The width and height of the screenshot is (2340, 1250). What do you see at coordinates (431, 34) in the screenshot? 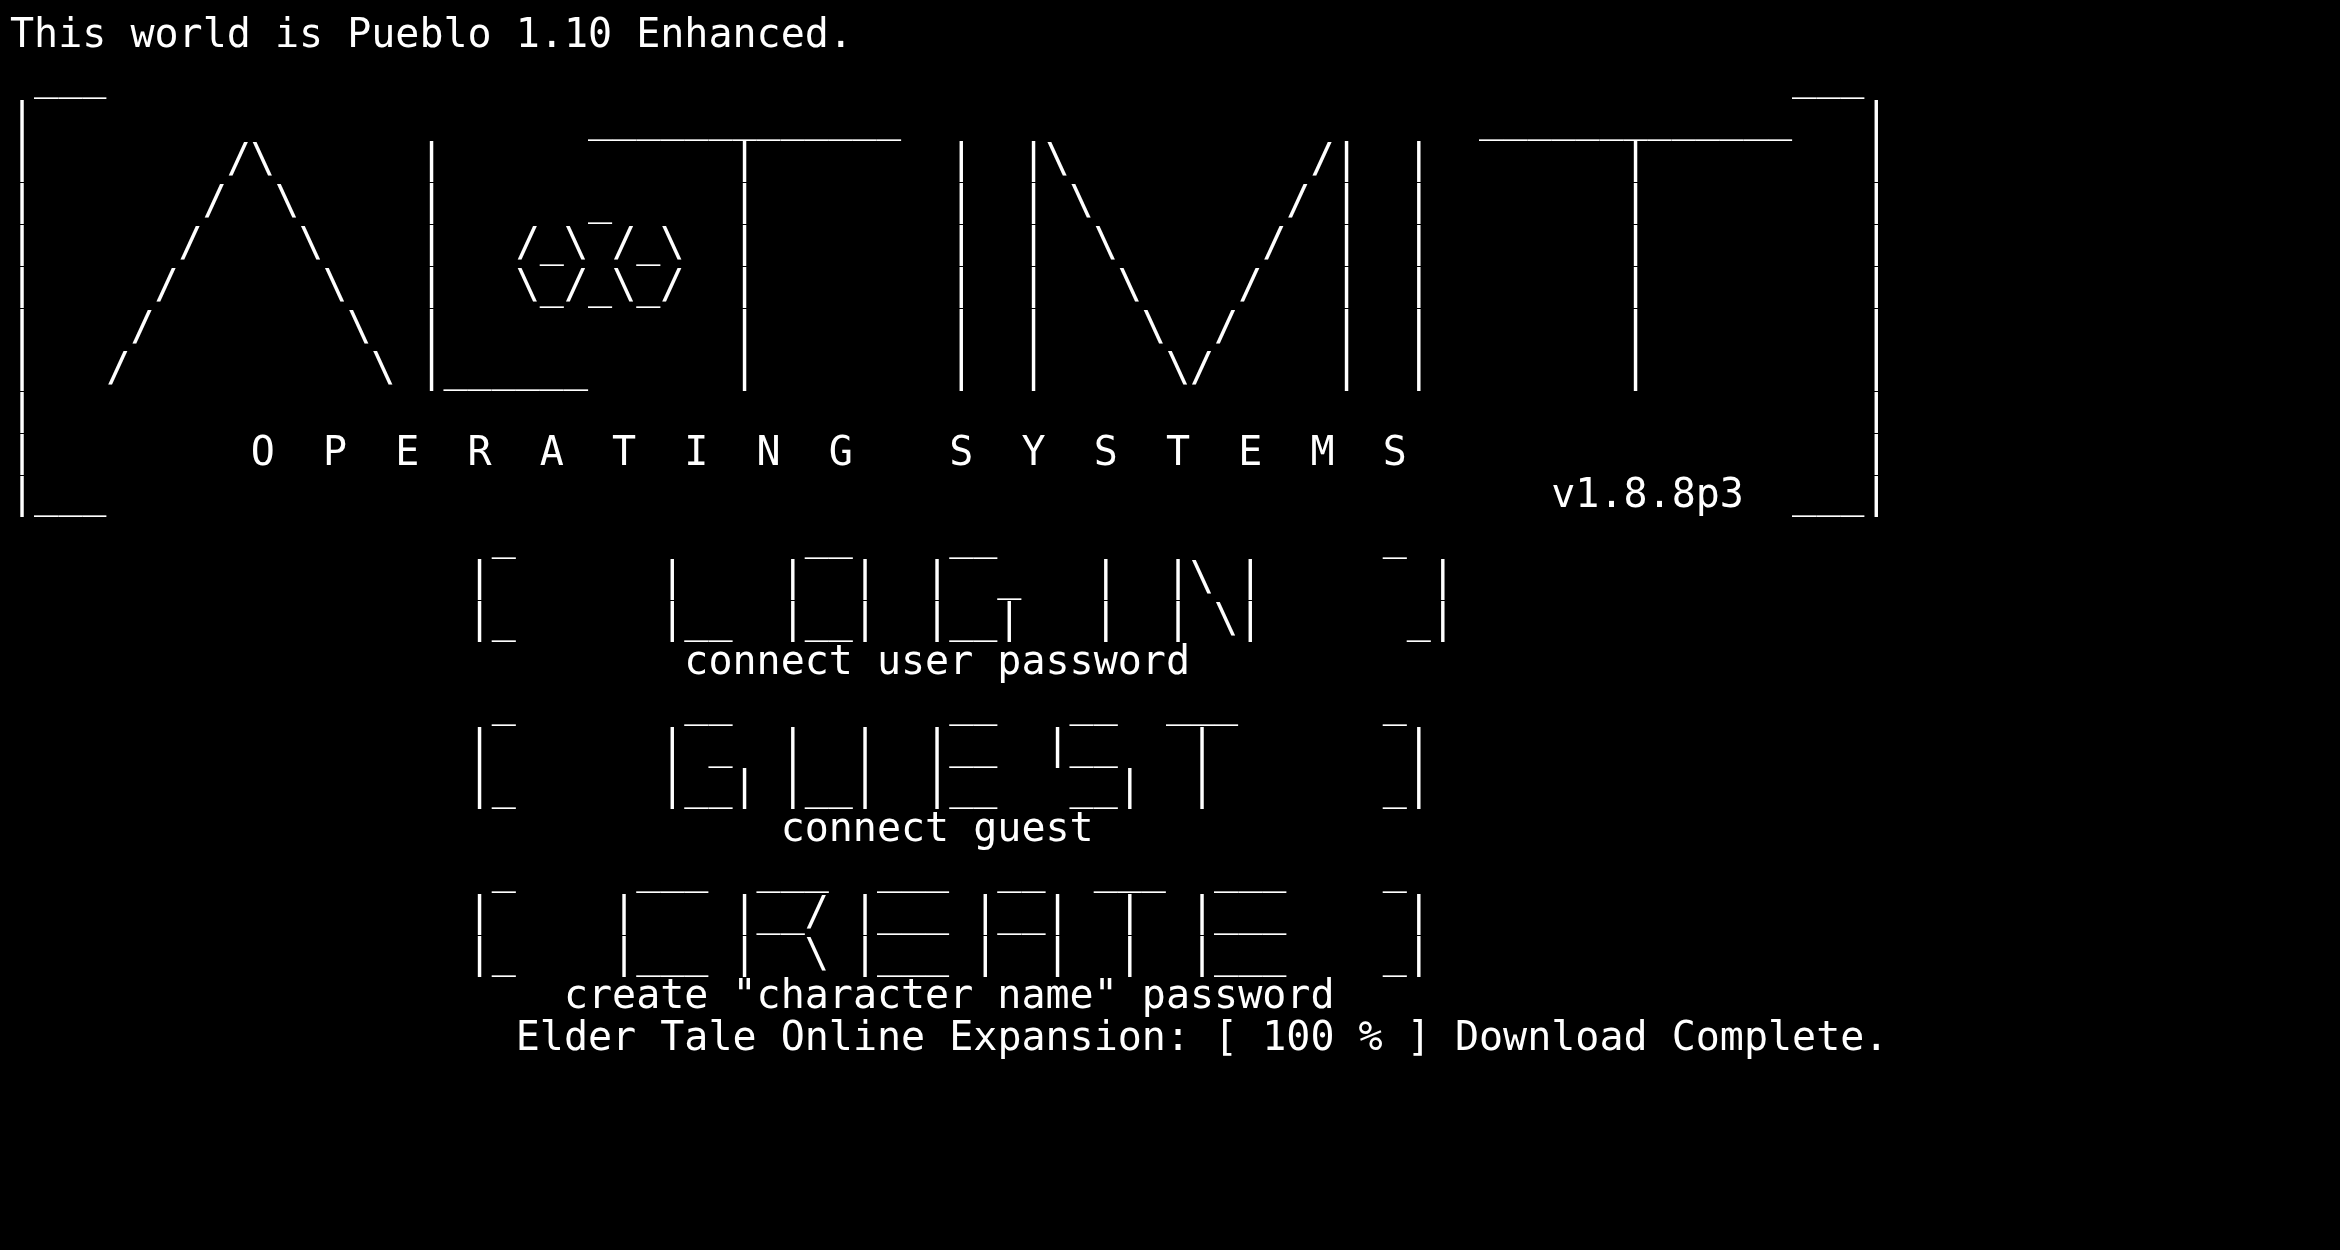
I see `terminal-line: This world is Pueblo 1.10 Enhanced.` at bounding box center [431, 34].